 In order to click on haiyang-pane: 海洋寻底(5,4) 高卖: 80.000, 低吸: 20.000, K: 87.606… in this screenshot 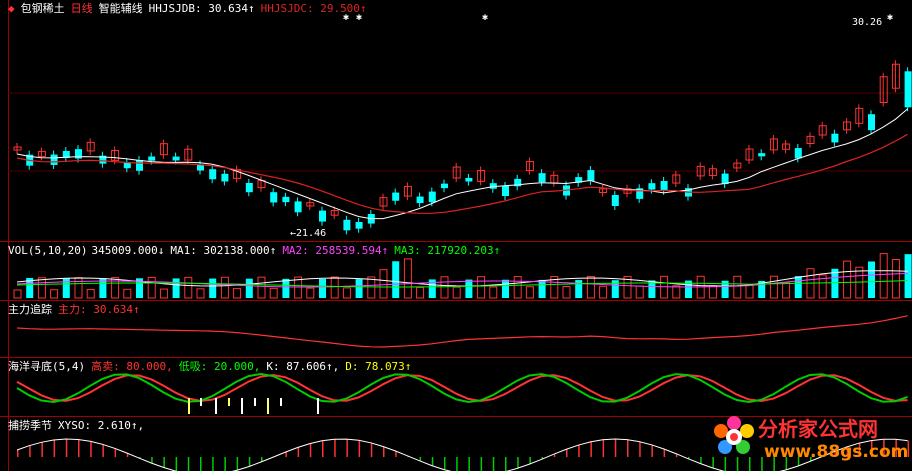, I will do `click(456, 387)`.